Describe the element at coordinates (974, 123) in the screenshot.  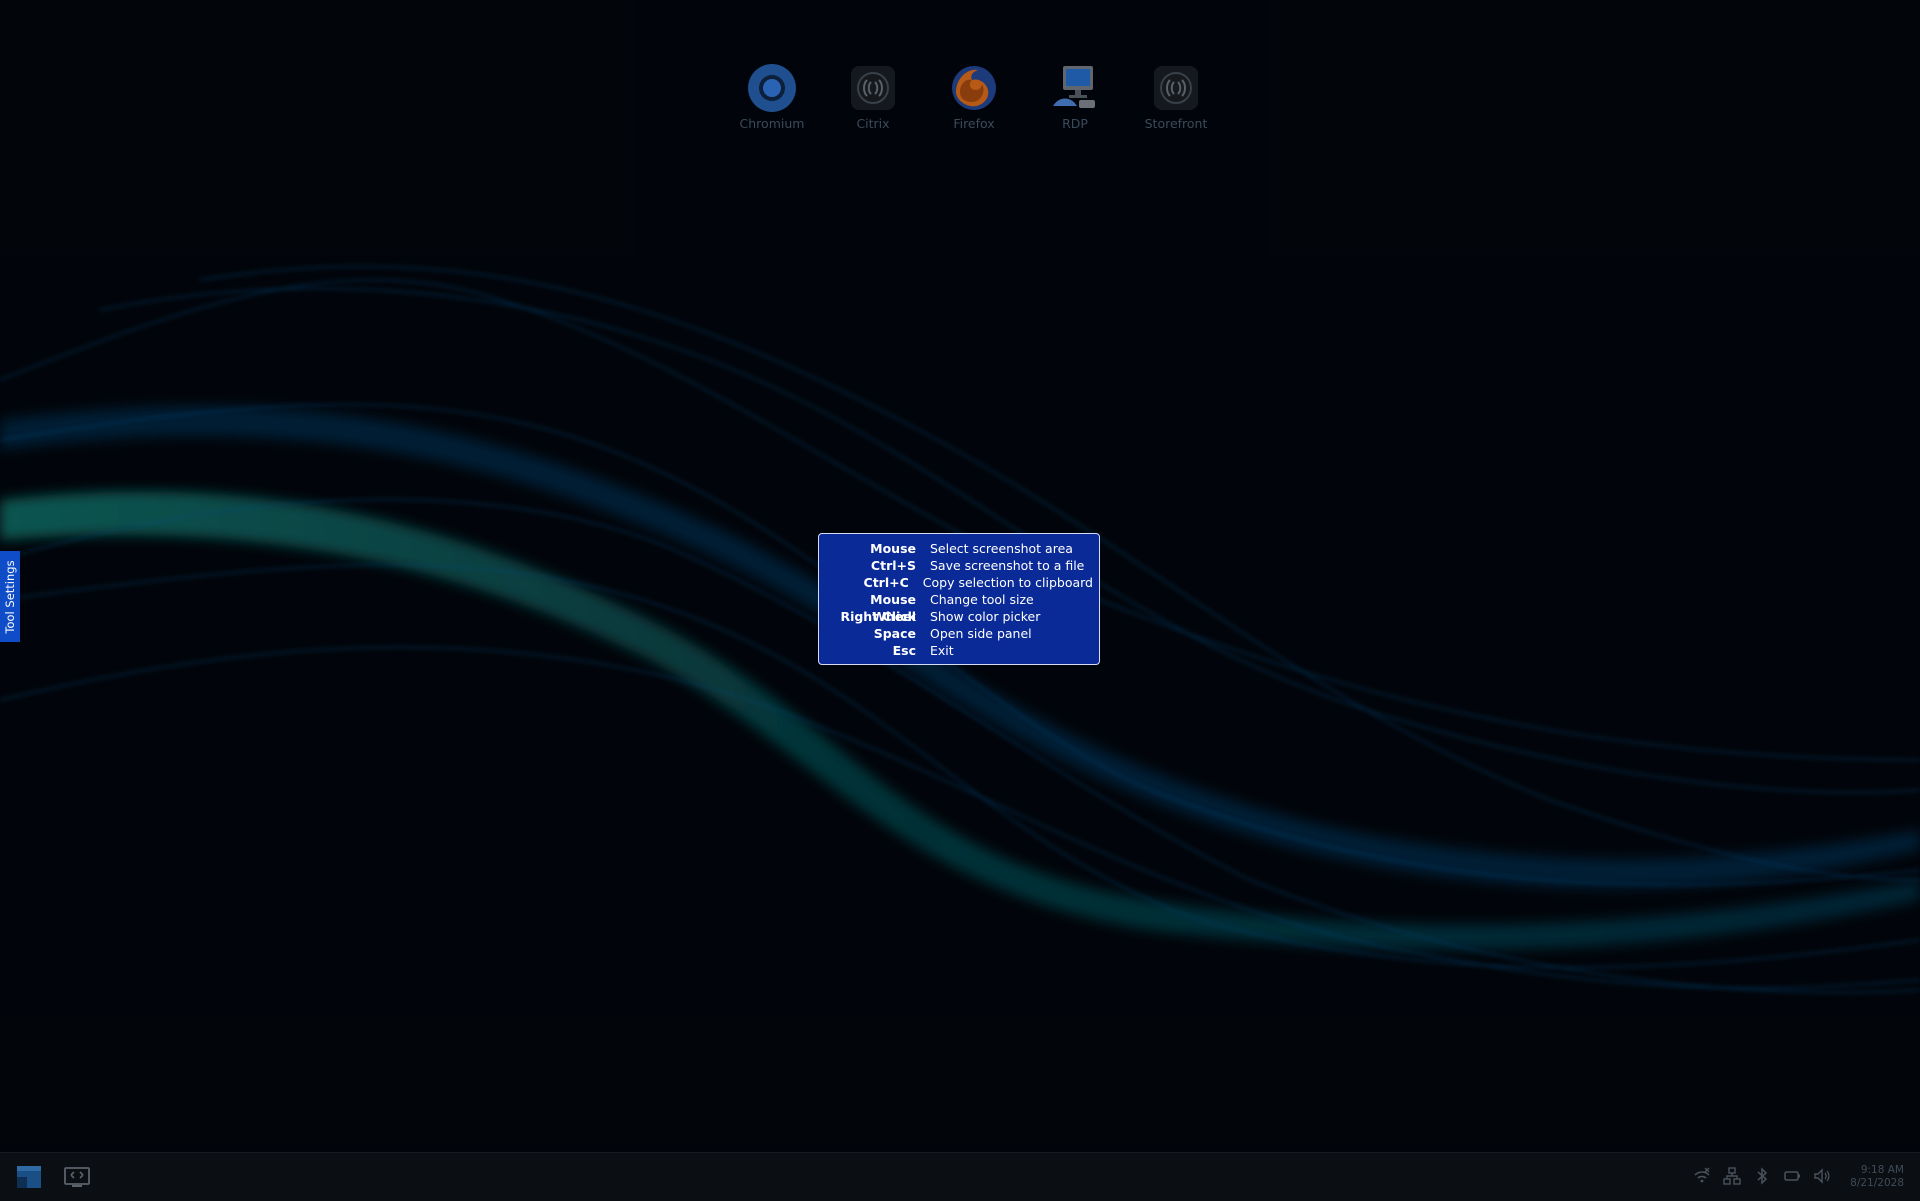
I see `desktop-icon-label: Firefox` at that location.